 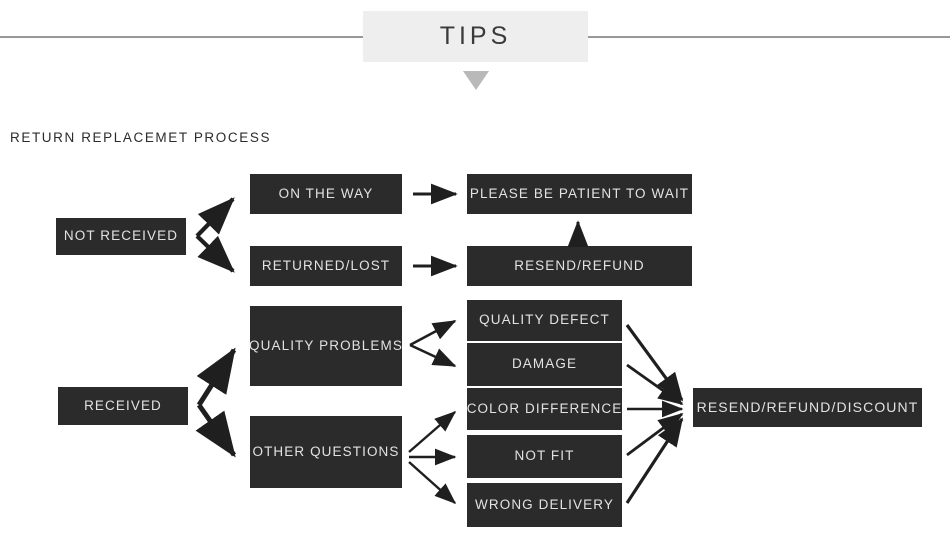 I want to click on node-received: RECEIVED, so click(x=123, y=406).